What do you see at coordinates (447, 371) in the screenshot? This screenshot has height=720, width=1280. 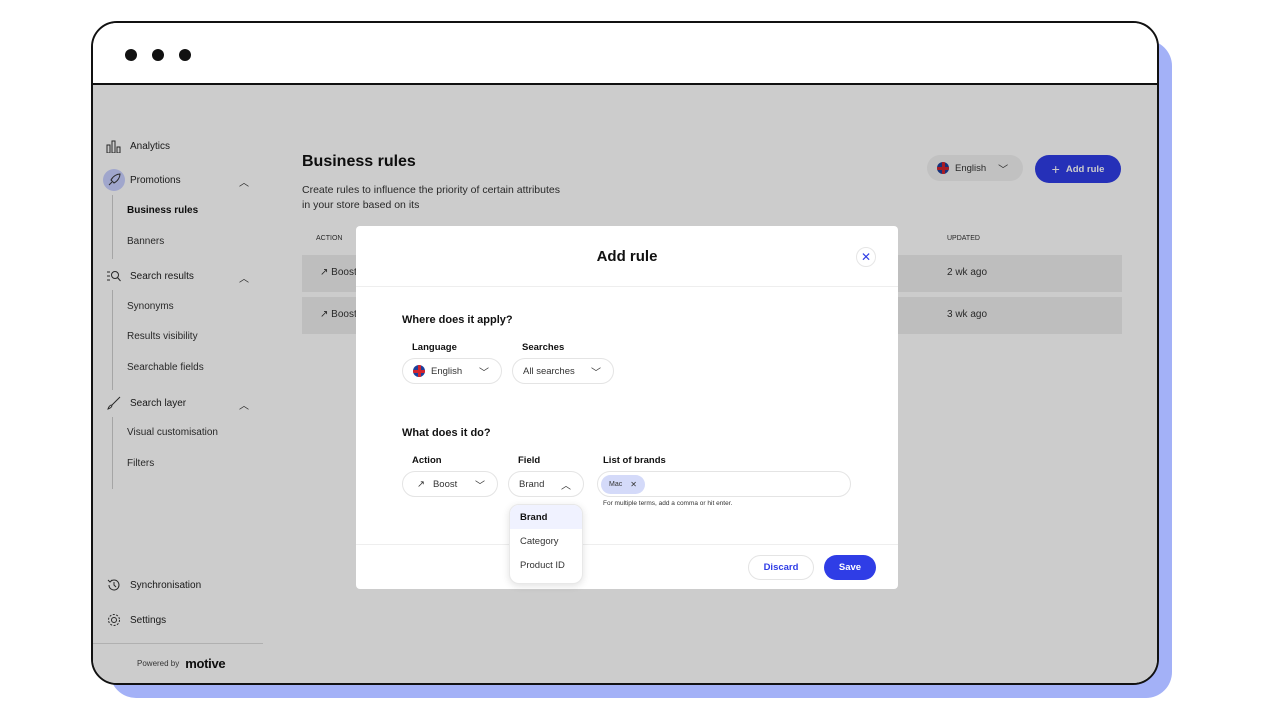 I see `language-value: English` at bounding box center [447, 371].